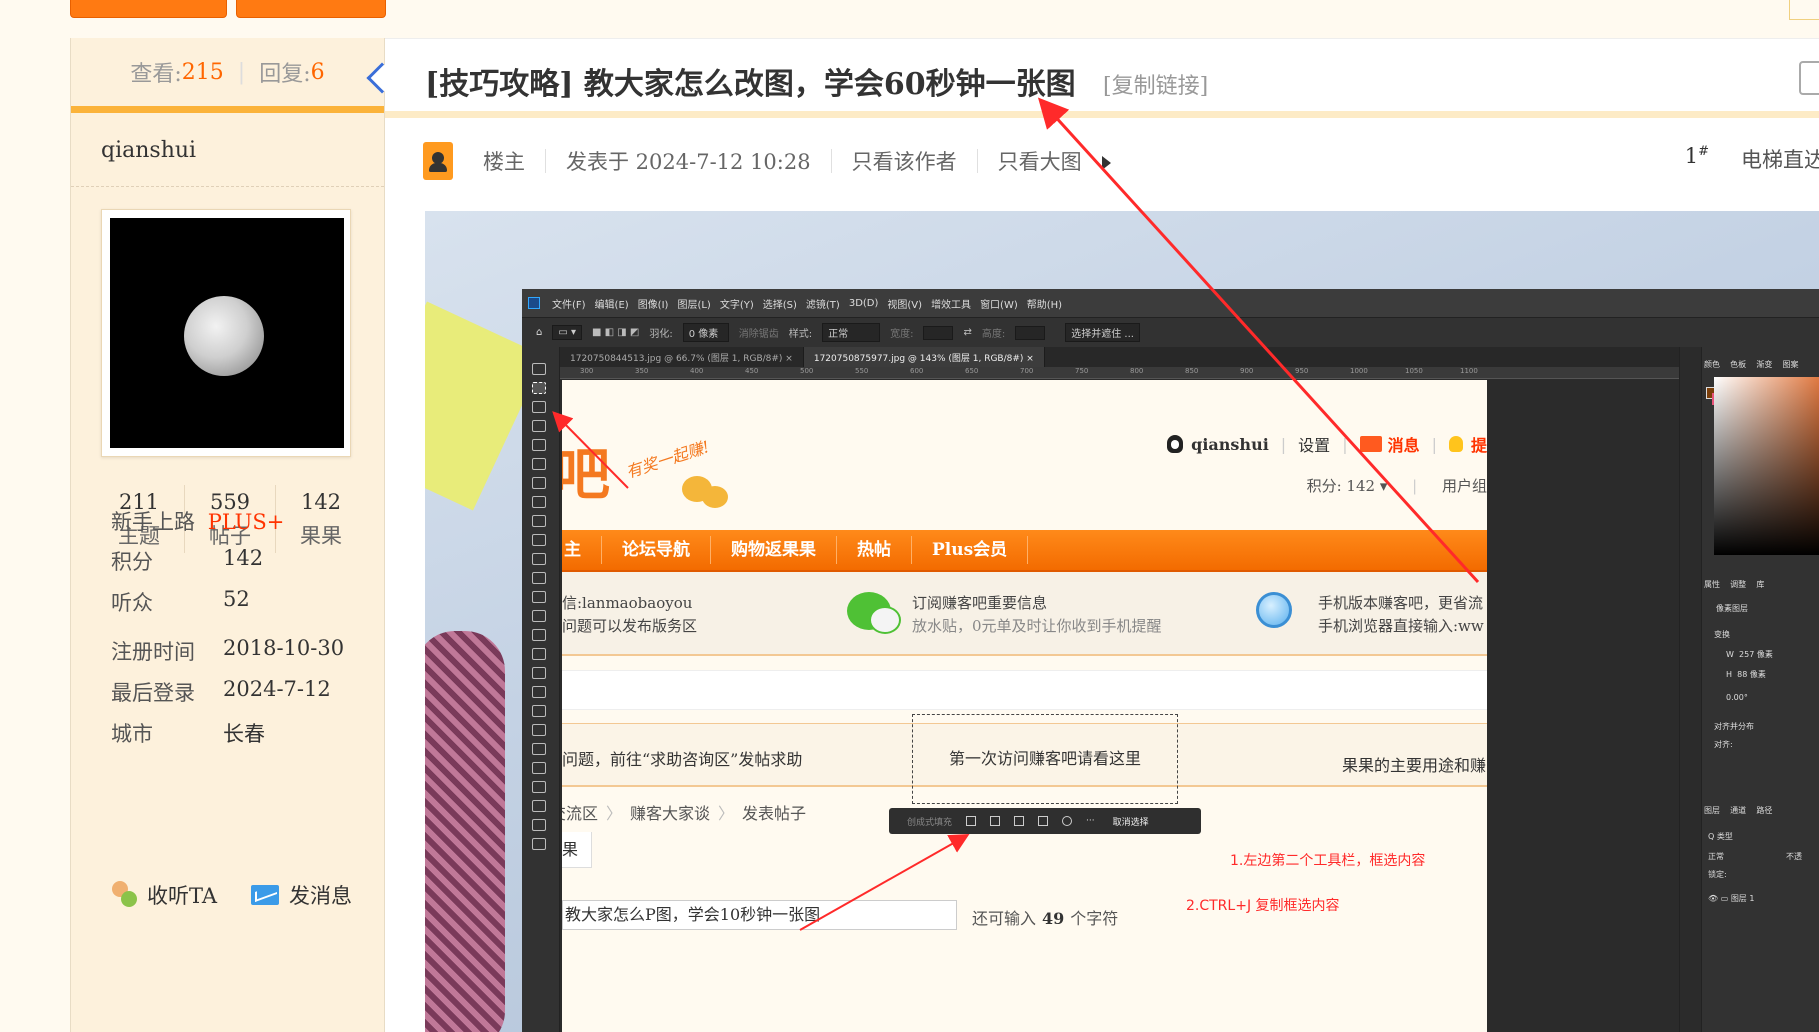  What do you see at coordinates (1722, 634) in the screenshot?
I see `transform-section: 变换` at bounding box center [1722, 634].